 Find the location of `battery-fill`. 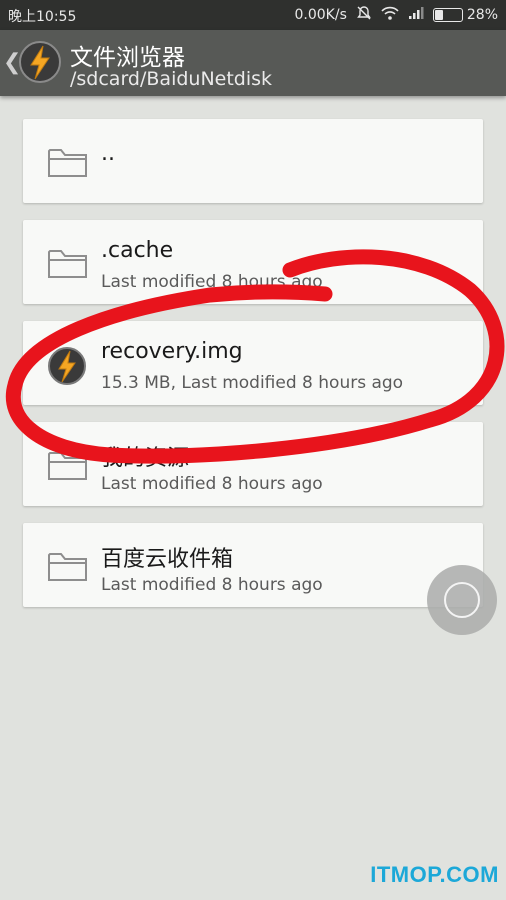

battery-fill is located at coordinates (438, 15).